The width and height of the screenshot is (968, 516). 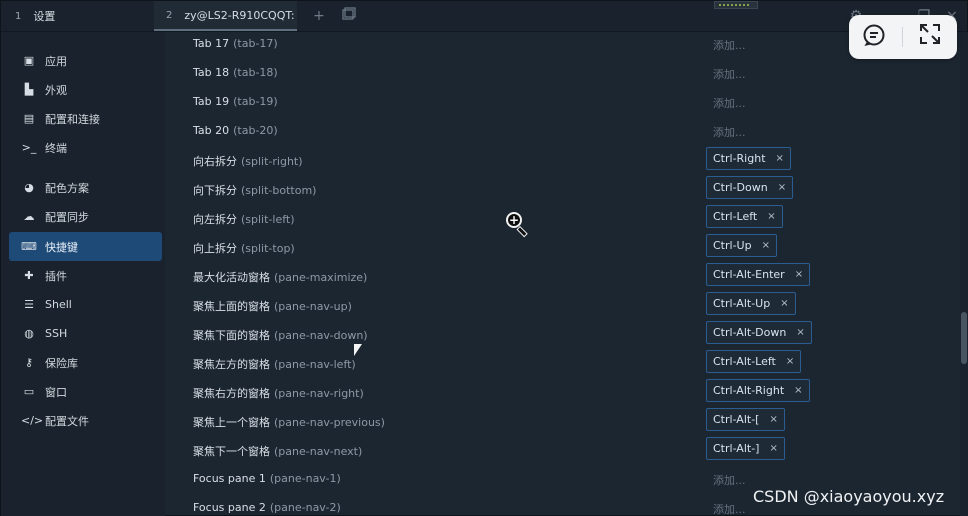 What do you see at coordinates (745, 419) in the screenshot?
I see `hotkey-chip: Ctrl-Alt-[×` at bounding box center [745, 419].